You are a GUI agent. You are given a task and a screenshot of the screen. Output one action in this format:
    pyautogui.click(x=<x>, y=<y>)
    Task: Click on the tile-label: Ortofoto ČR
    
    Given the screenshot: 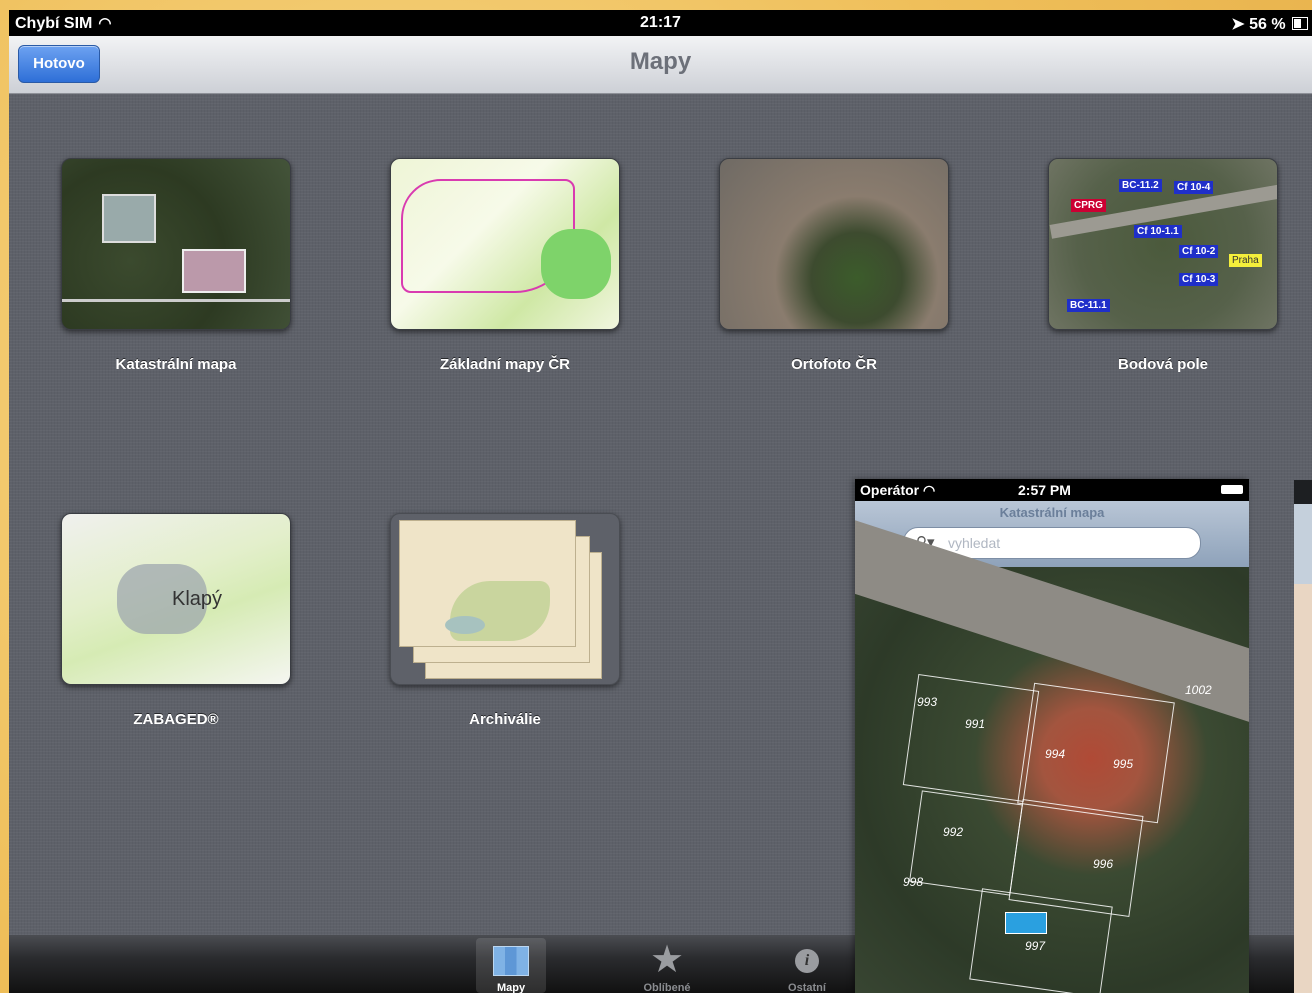 What is the action you would take?
    pyautogui.click(x=834, y=364)
    